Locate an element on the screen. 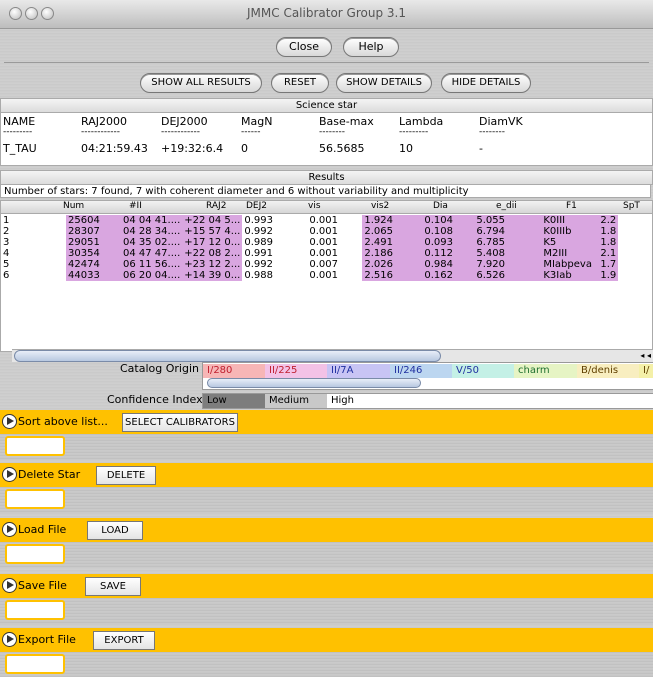 The width and height of the screenshot is (653, 677). cell-hip: 44033 is located at coordinates (93, 275).